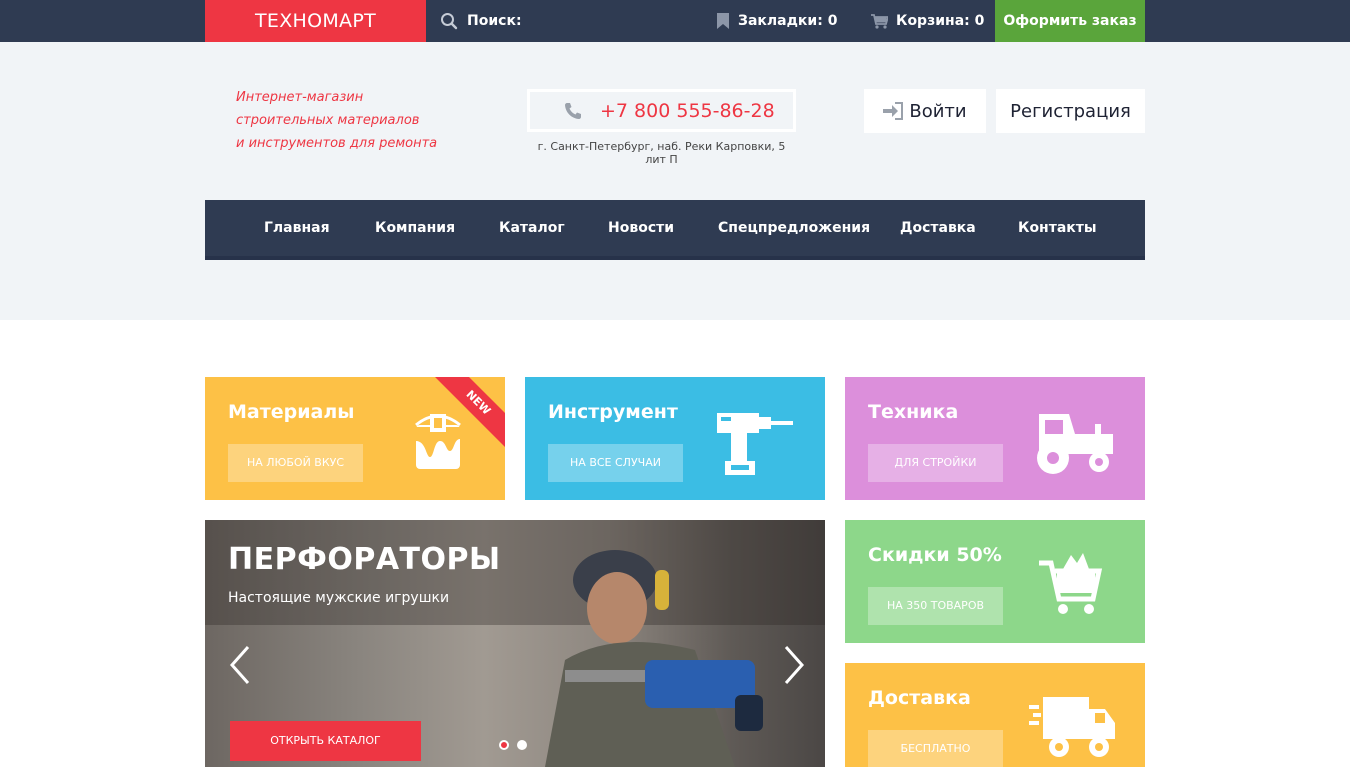 The height and width of the screenshot is (767, 1350). What do you see at coordinates (675, 438) in the screenshot?
I see `tile-tools: Инструмент НА ВСЕ СЛУЧАИ` at bounding box center [675, 438].